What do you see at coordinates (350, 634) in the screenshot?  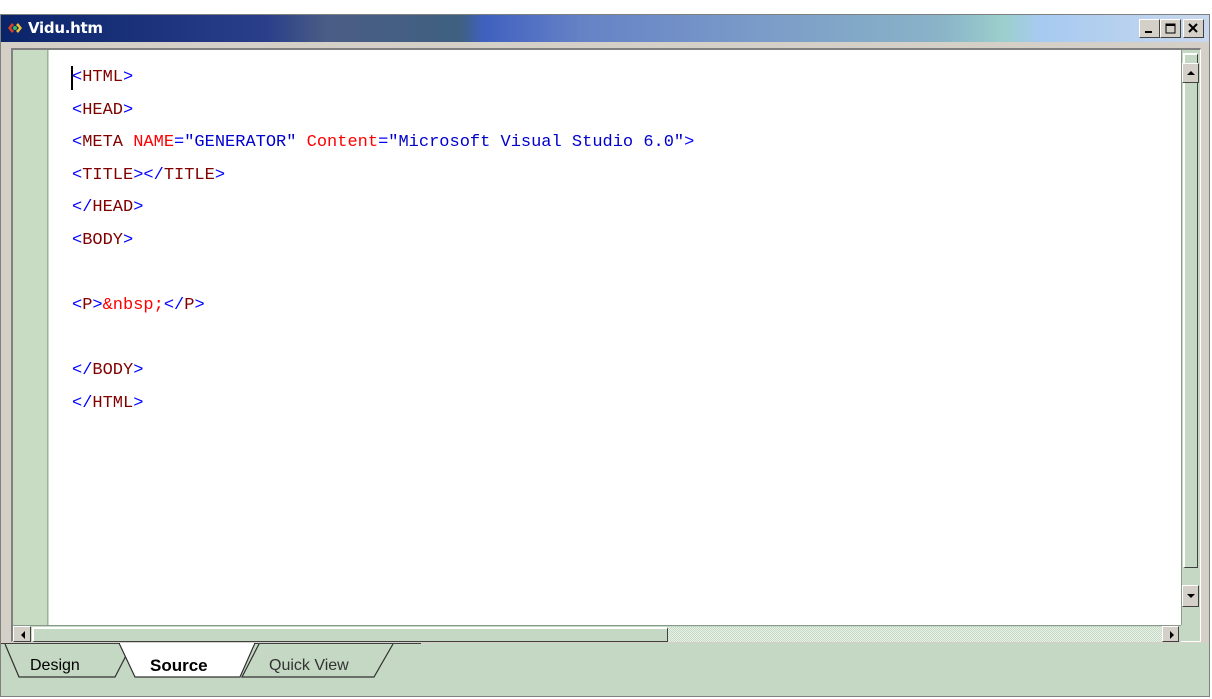 I see `horizontal-scroll-thumb` at bounding box center [350, 634].